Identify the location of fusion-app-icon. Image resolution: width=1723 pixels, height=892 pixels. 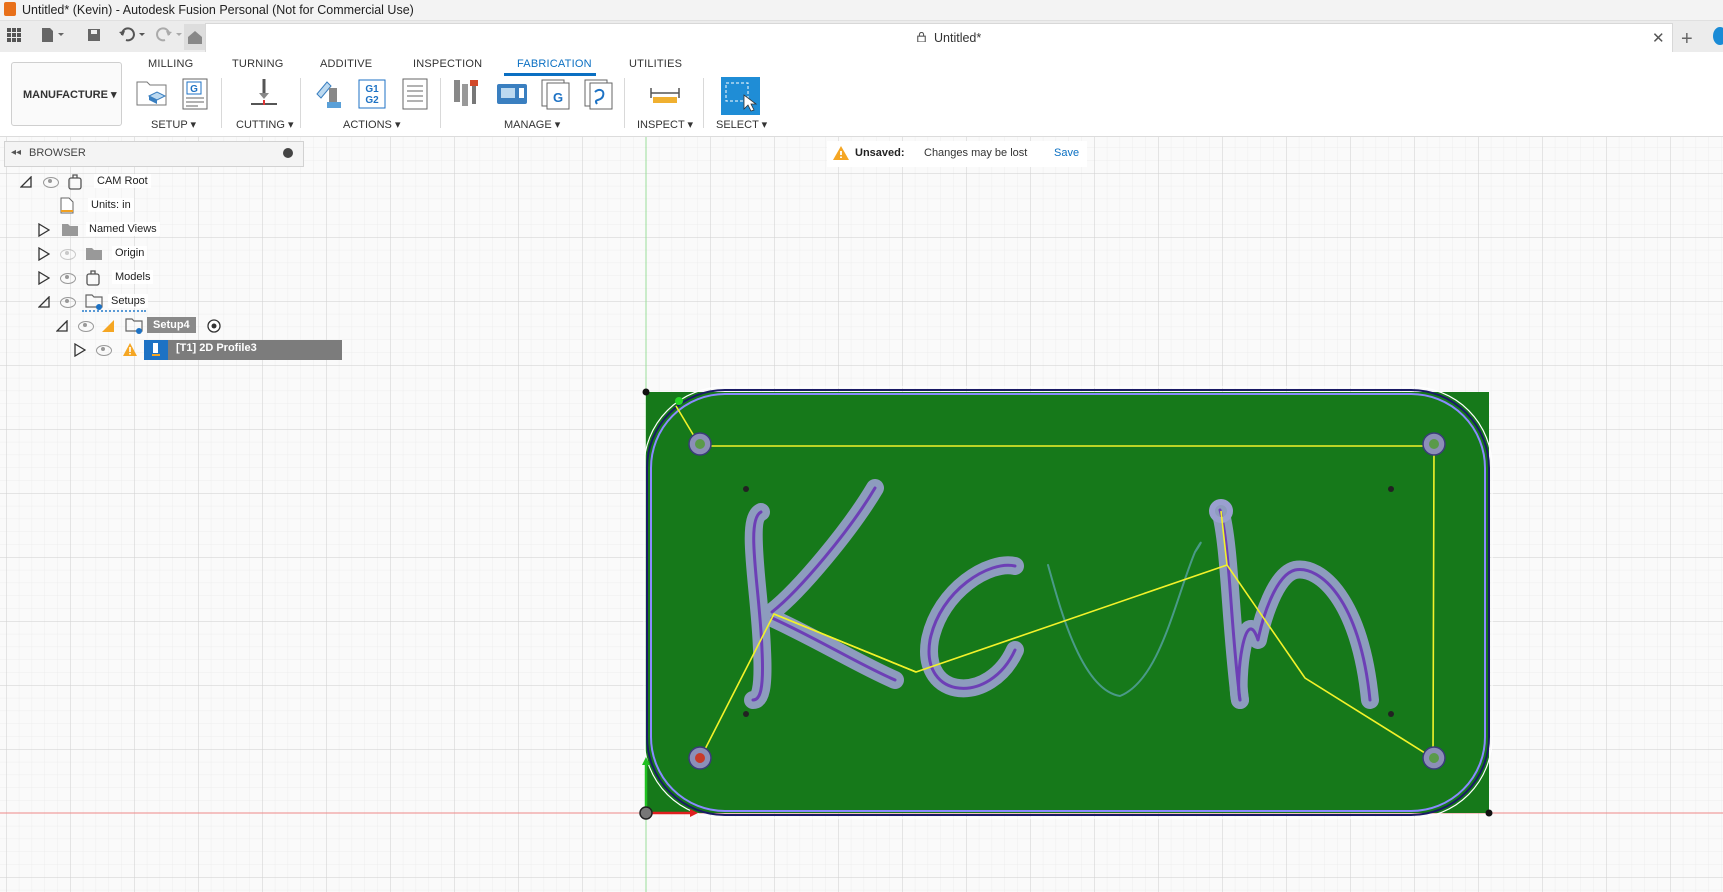
(10, 9).